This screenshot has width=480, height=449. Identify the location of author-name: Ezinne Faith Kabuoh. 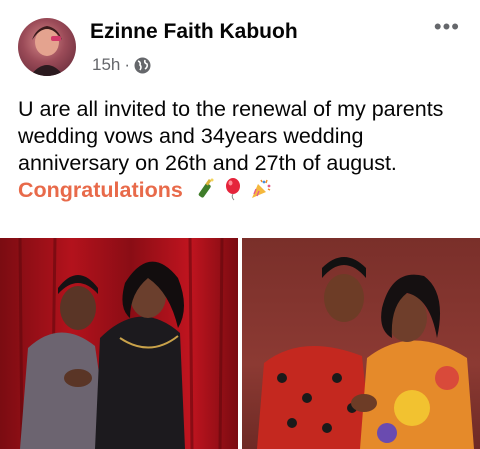
(194, 32).